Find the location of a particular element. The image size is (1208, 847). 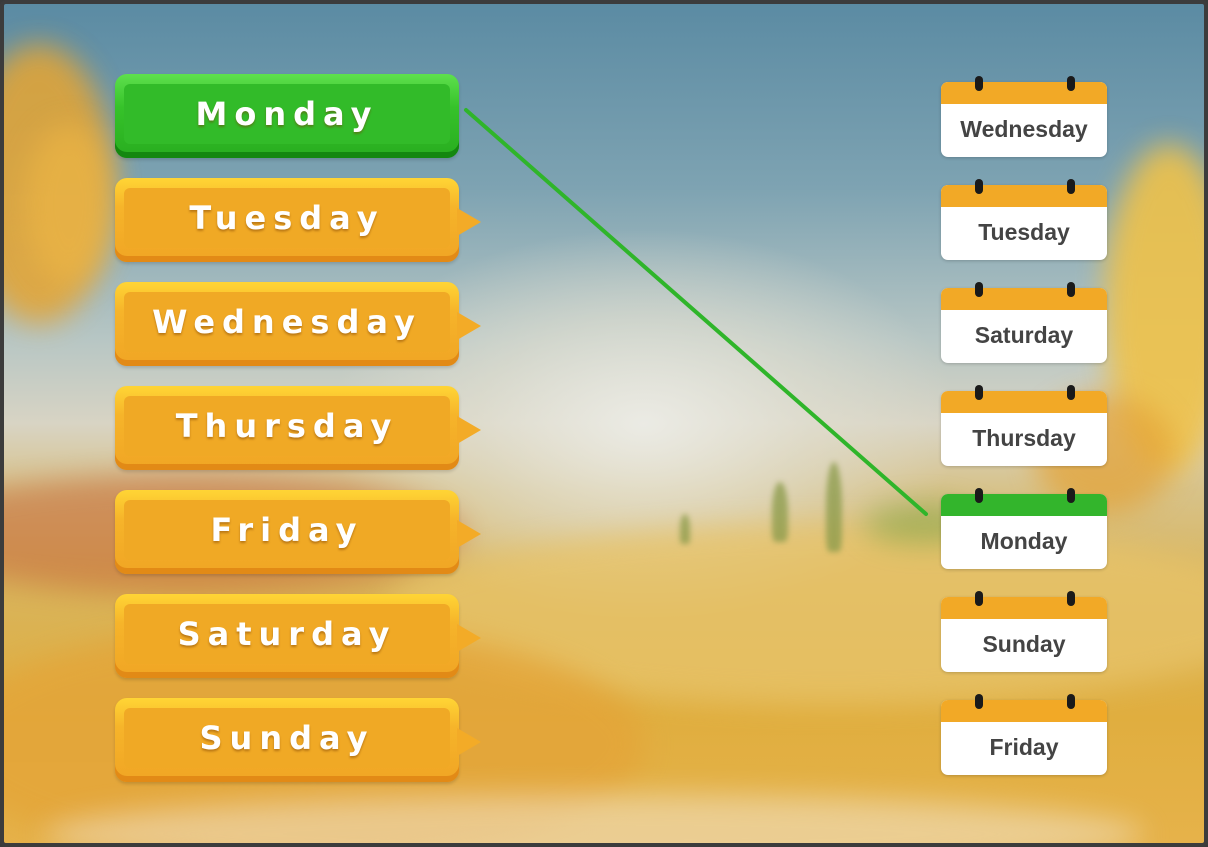

day-word-button-3: Thursday is located at coordinates (298, 428).